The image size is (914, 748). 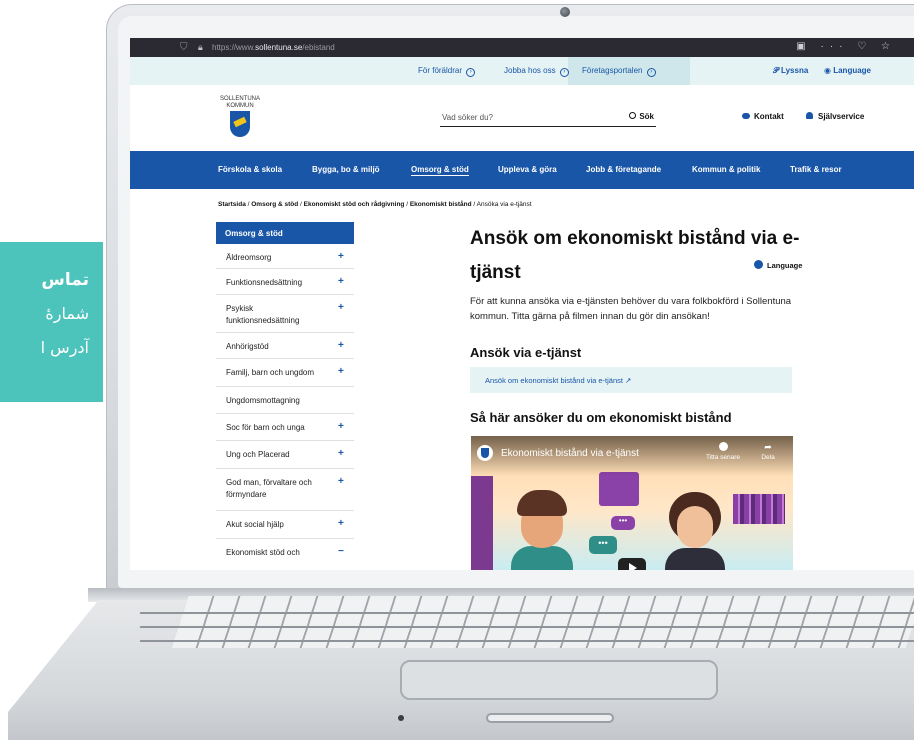 I want to click on nav-omsorg-stod: Omsorg & stöd, so click(x=440, y=170).